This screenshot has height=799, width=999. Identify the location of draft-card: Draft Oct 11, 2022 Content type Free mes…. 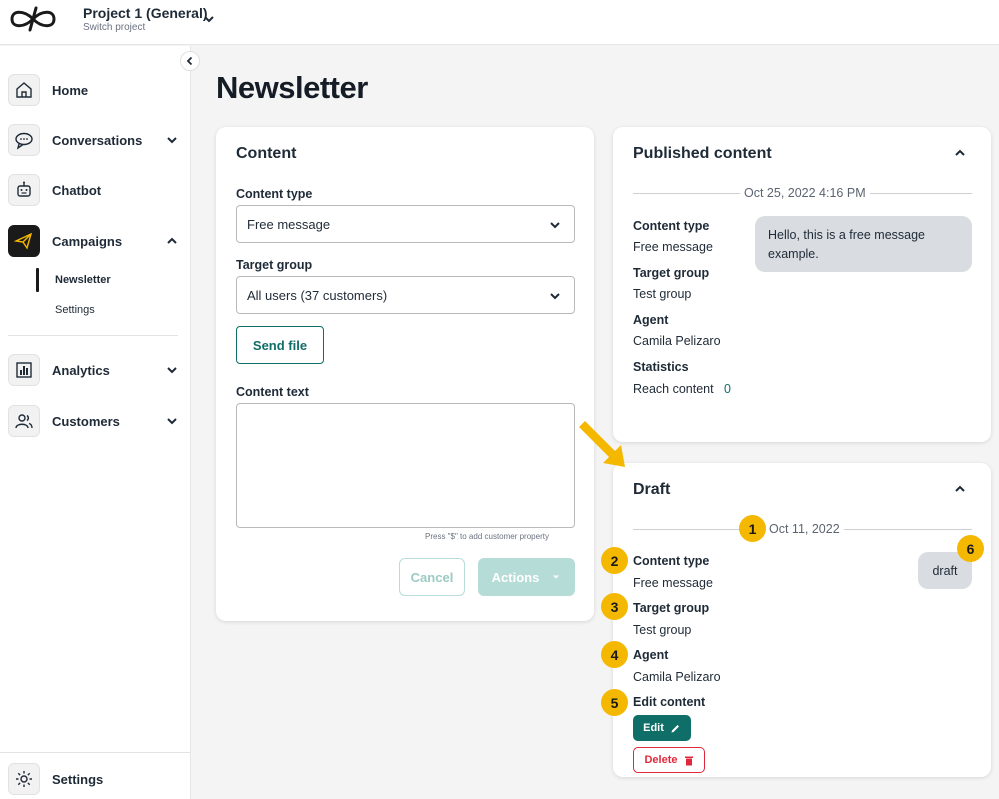
(802, 620).